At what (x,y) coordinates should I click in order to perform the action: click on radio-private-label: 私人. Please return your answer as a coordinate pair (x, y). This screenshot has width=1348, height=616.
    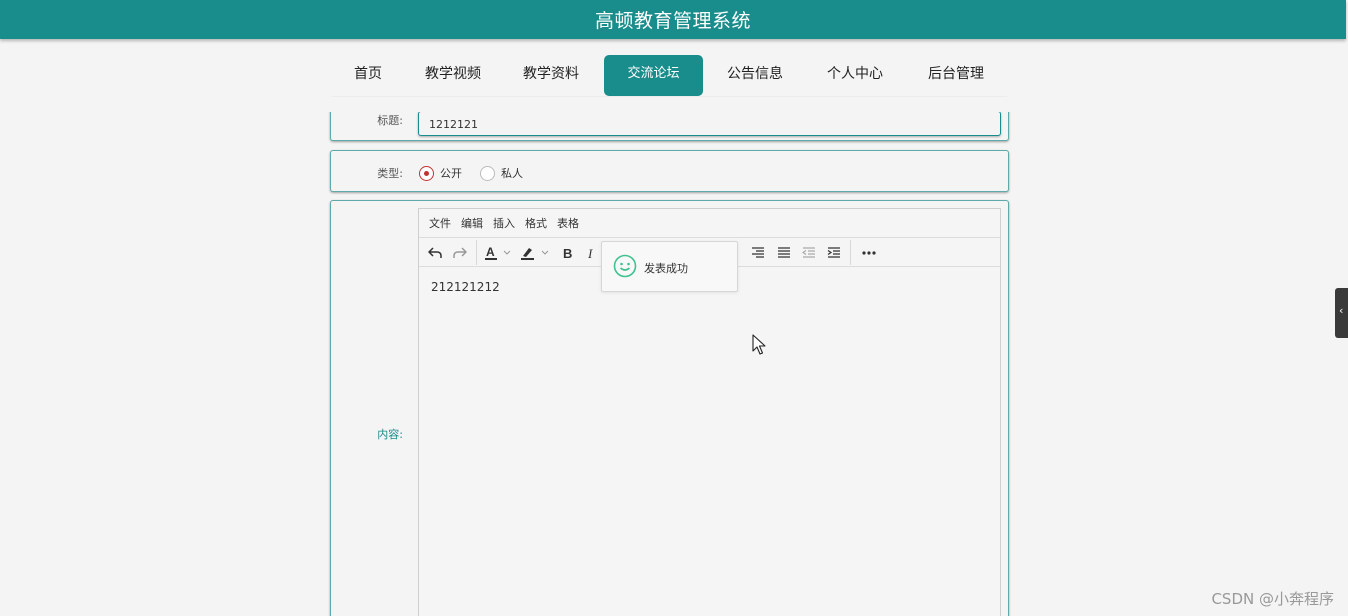
    Looking at the image, I should click on (512, 173).